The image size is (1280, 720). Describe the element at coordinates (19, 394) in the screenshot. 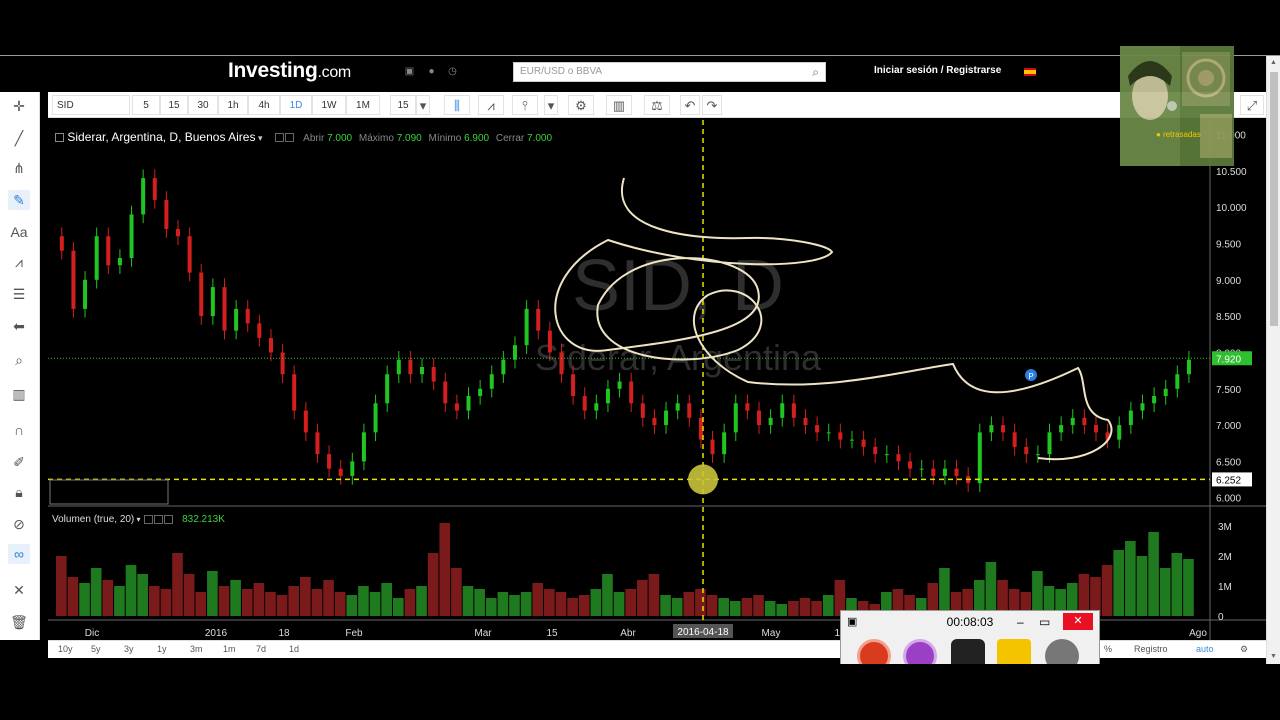

I see `measure-tool-icon: ▥` at that location.